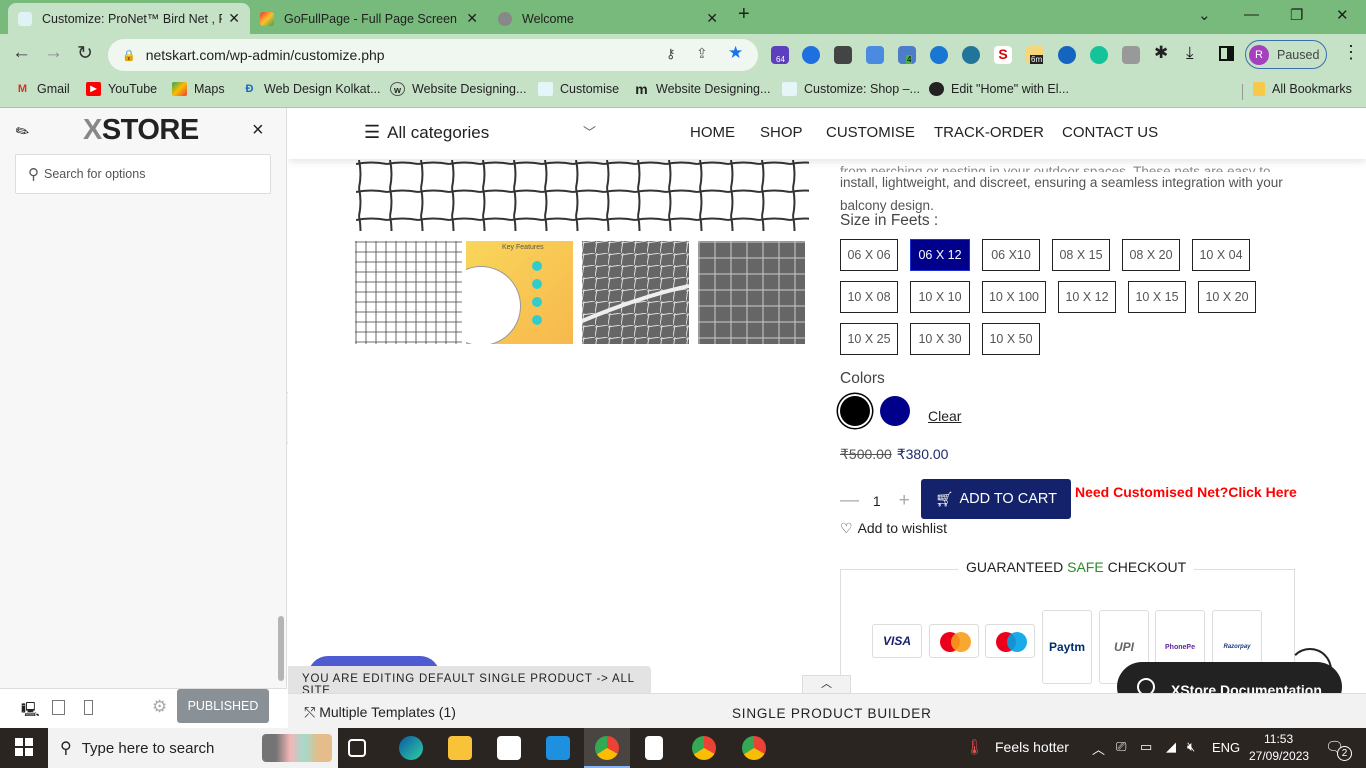 This screenshot has height=768, width=1366. Describe the element at coordinates (1191, 747) in the screenshot. I see `volume-muted-icon: 🔇︎` at that location.